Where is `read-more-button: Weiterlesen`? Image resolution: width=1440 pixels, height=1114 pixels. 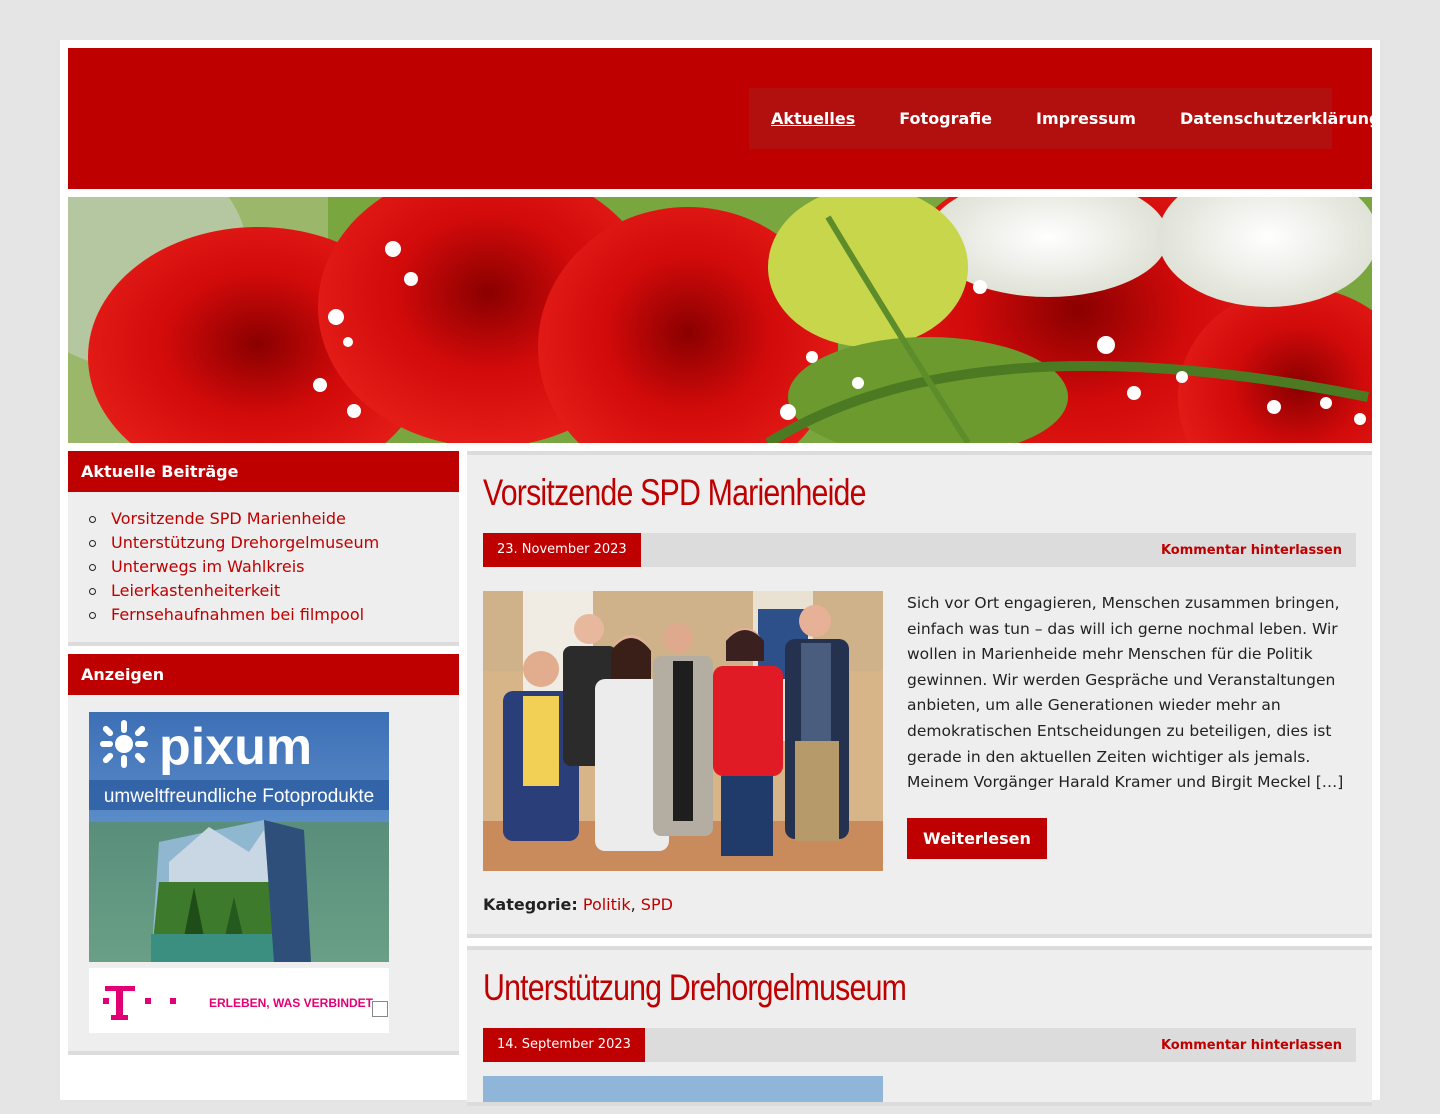 read-more-button: Weiterlesen is located at coordinates (977, 838).